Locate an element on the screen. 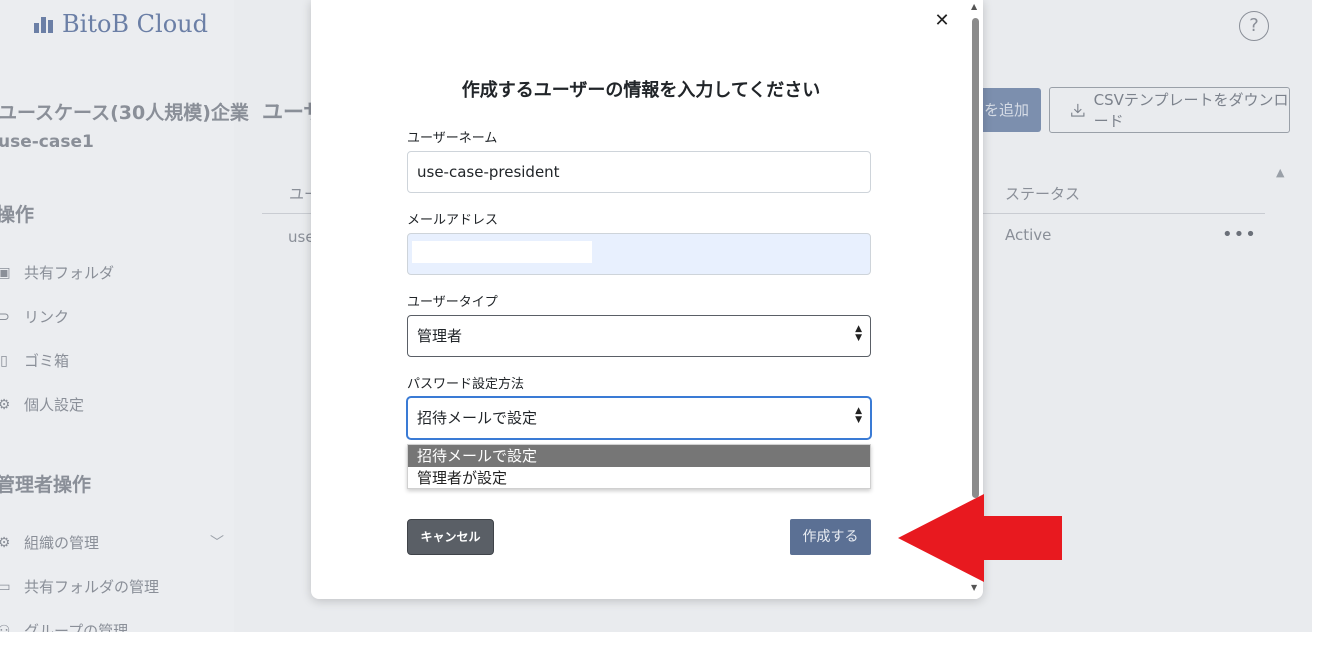  org-id: use-case1 is located at coordinates (47, 142).